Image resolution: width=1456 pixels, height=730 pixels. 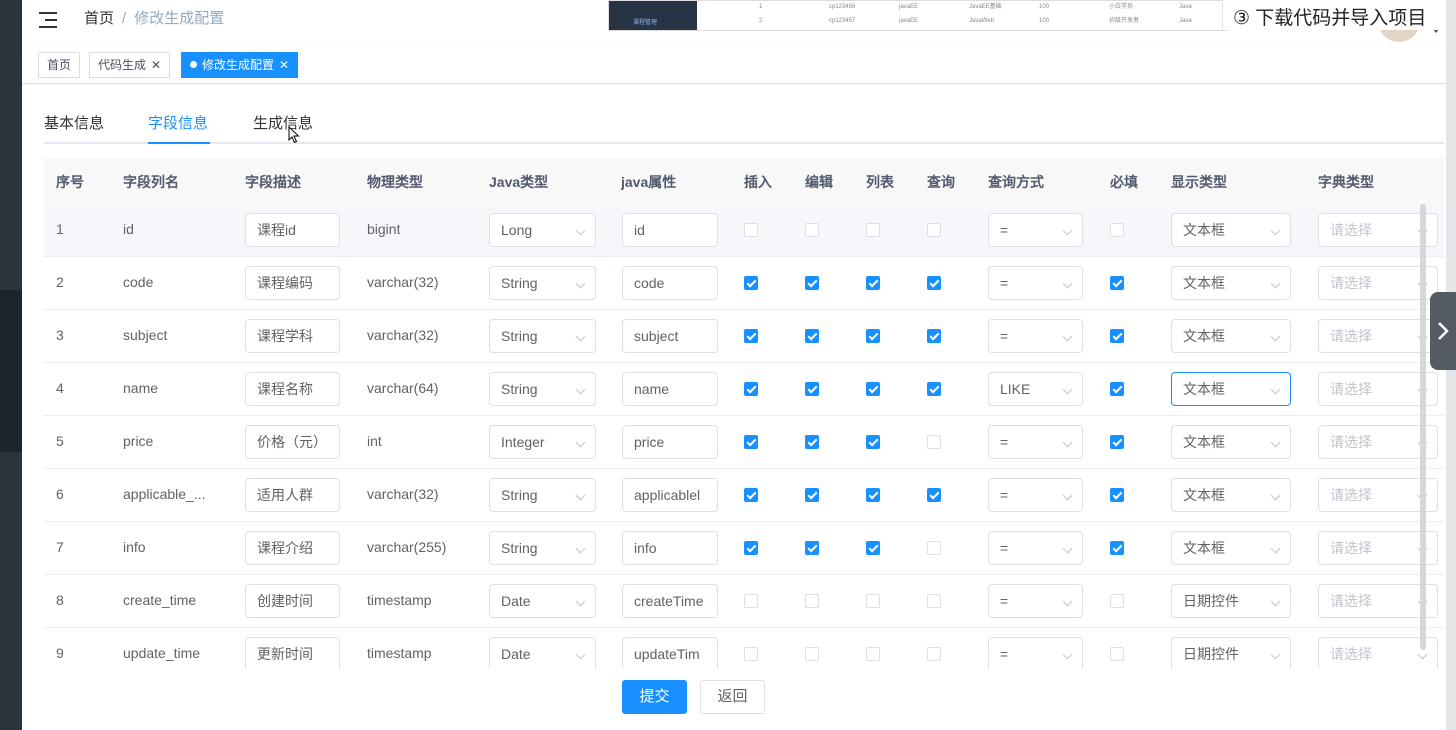 What do you see at coordinates (292, 283) in the screenshot?
I see `field-desc-input: 课程编码` at bounding box center [292, 283].